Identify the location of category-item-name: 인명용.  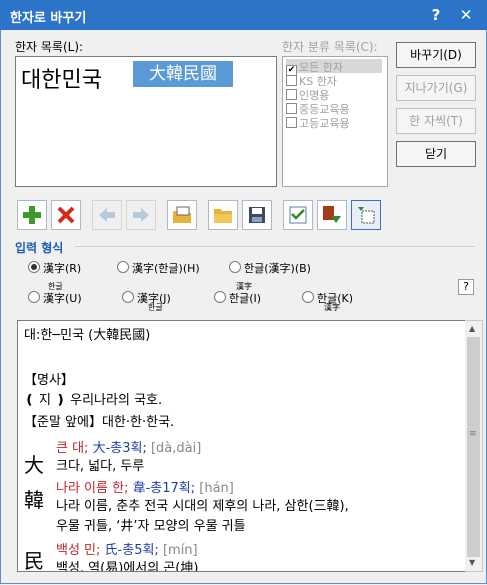
(307, 94).